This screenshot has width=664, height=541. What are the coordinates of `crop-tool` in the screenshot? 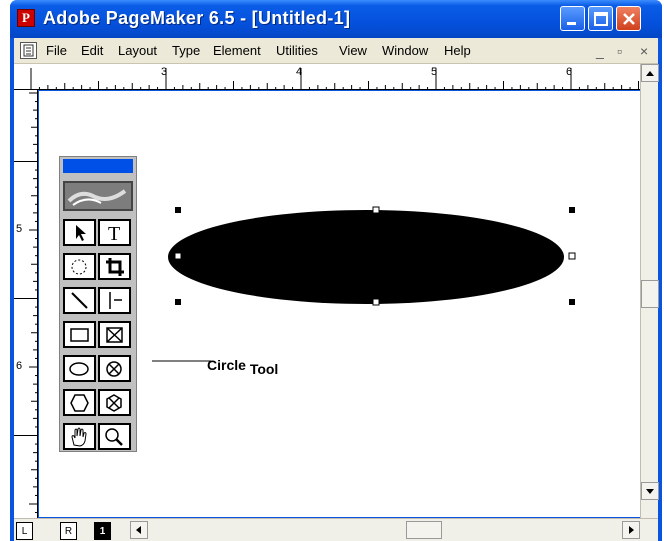 It's located at (114, 266).